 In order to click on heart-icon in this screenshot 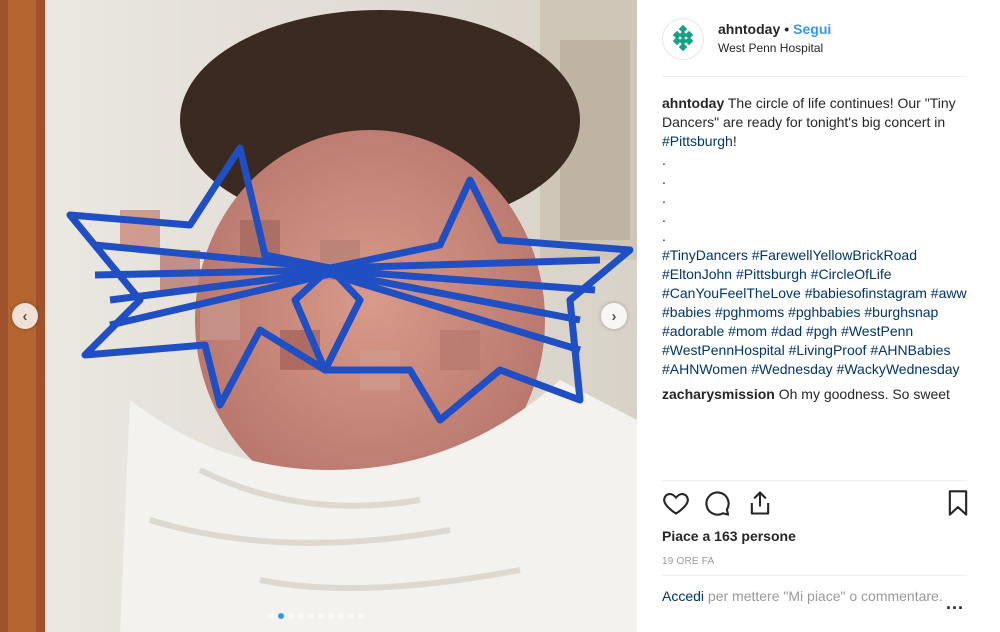, I will do `click(676, 503)`.